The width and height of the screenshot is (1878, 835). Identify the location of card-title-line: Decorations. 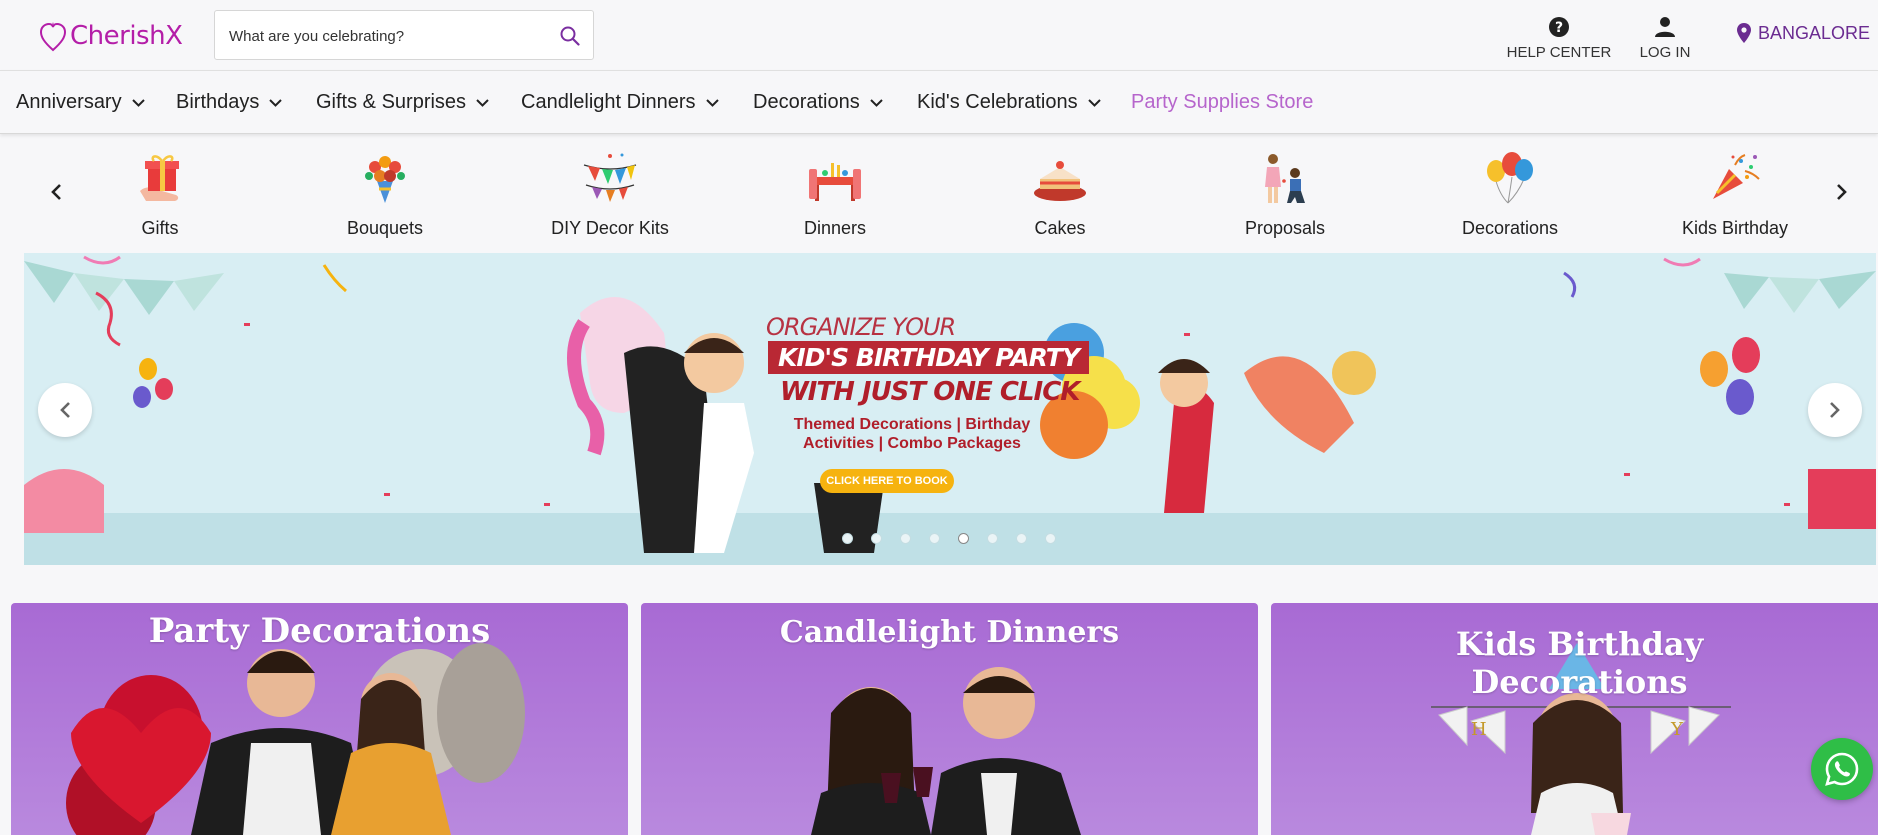
(1579, 682).